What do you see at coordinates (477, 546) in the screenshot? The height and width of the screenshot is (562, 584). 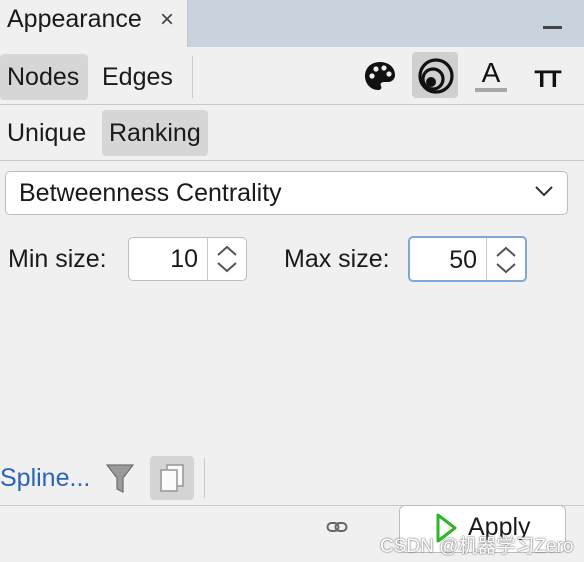 I see `watermark: CSDN @机器学习Zero` at bounding box center [477, 546].